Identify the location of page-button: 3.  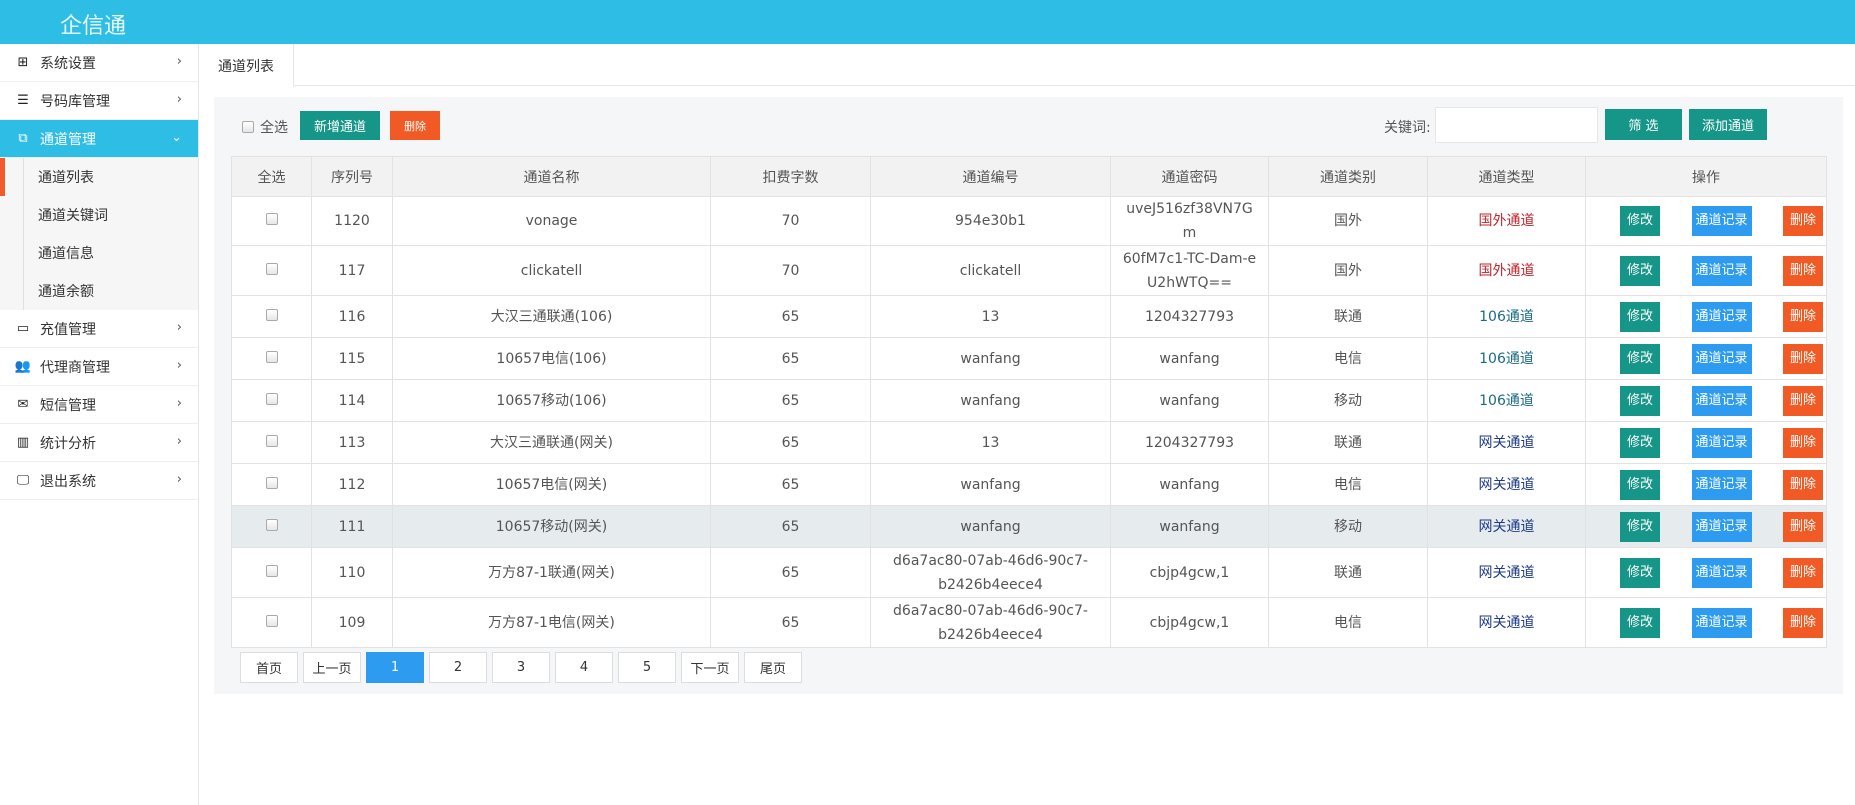
(521, 667).